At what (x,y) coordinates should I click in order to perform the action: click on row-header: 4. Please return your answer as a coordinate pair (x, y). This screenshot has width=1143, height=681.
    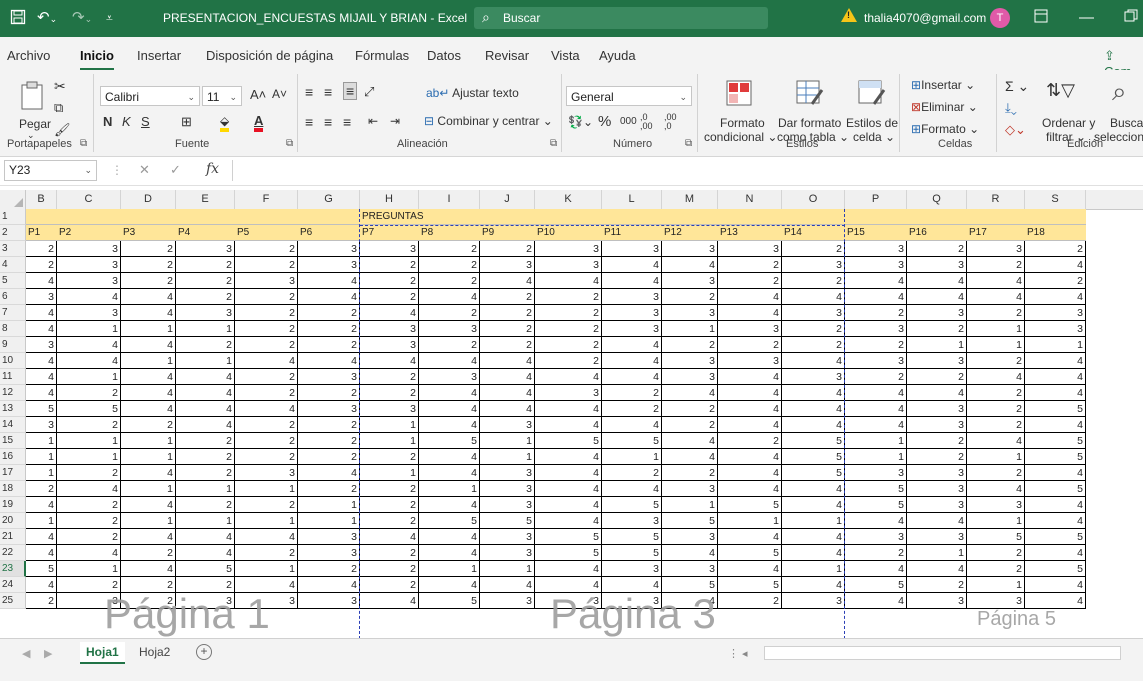
    Looking at the image, I should click on (13, 265).